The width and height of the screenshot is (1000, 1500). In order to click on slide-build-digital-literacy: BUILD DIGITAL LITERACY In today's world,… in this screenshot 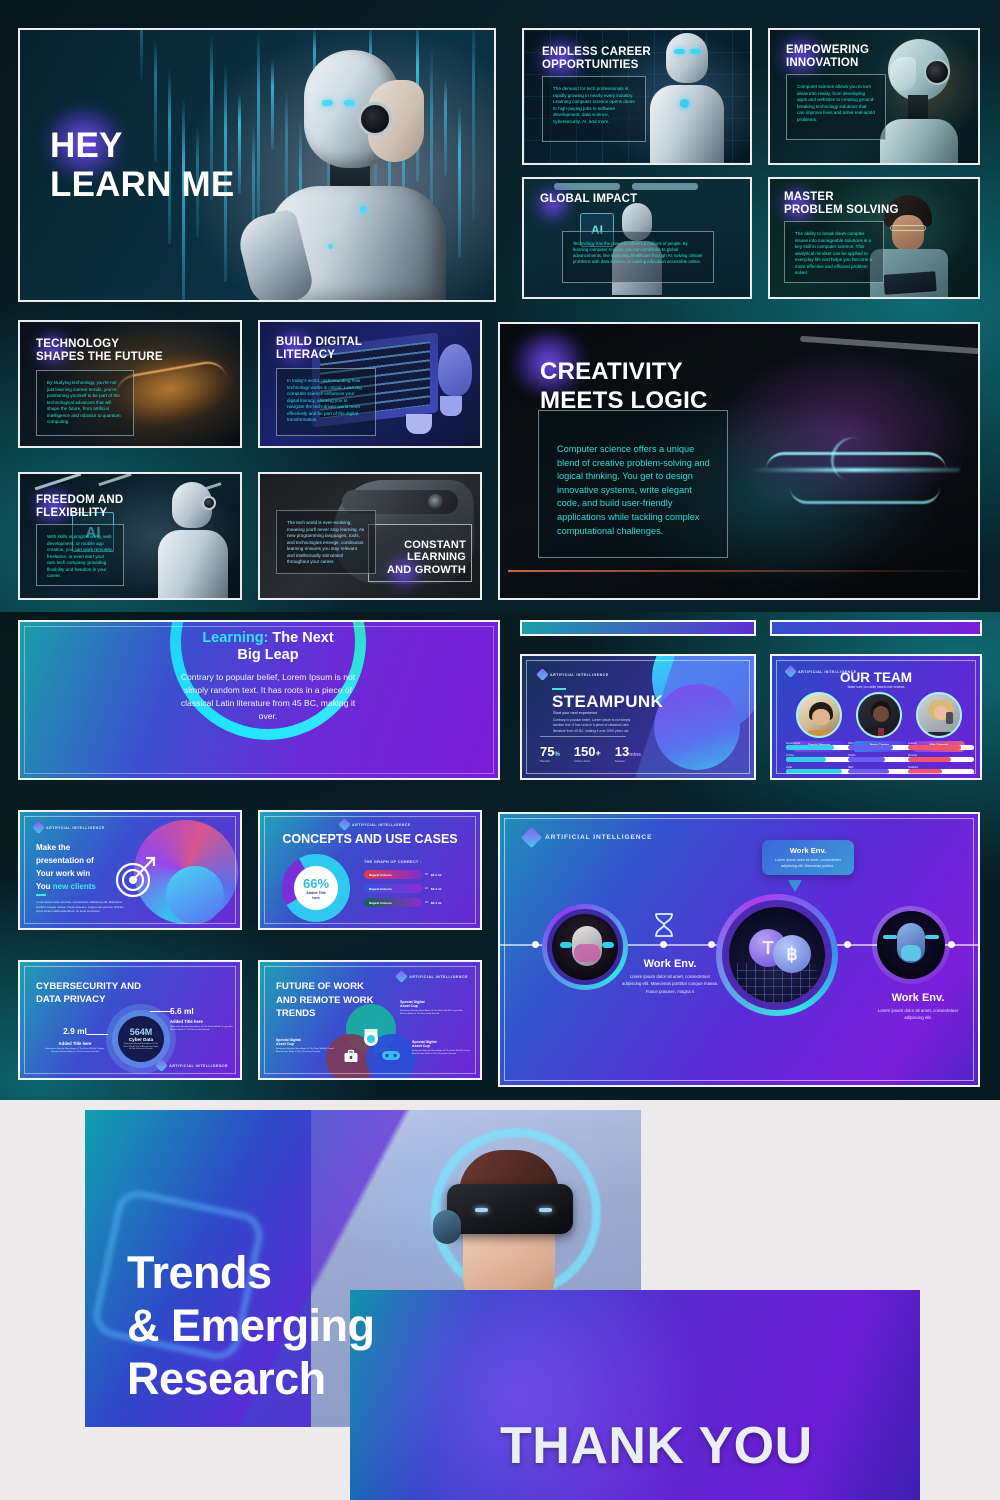, I will do `click(370, 384)`.